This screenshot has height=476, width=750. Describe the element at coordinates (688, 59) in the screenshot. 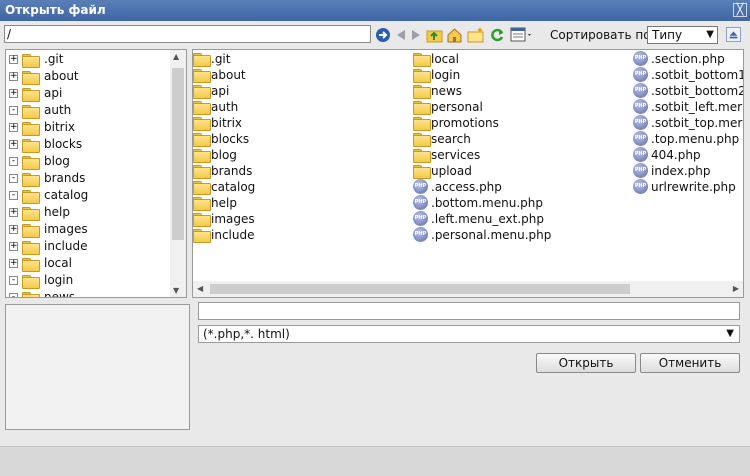

I see `file-item: PHP .section.php` at that location.